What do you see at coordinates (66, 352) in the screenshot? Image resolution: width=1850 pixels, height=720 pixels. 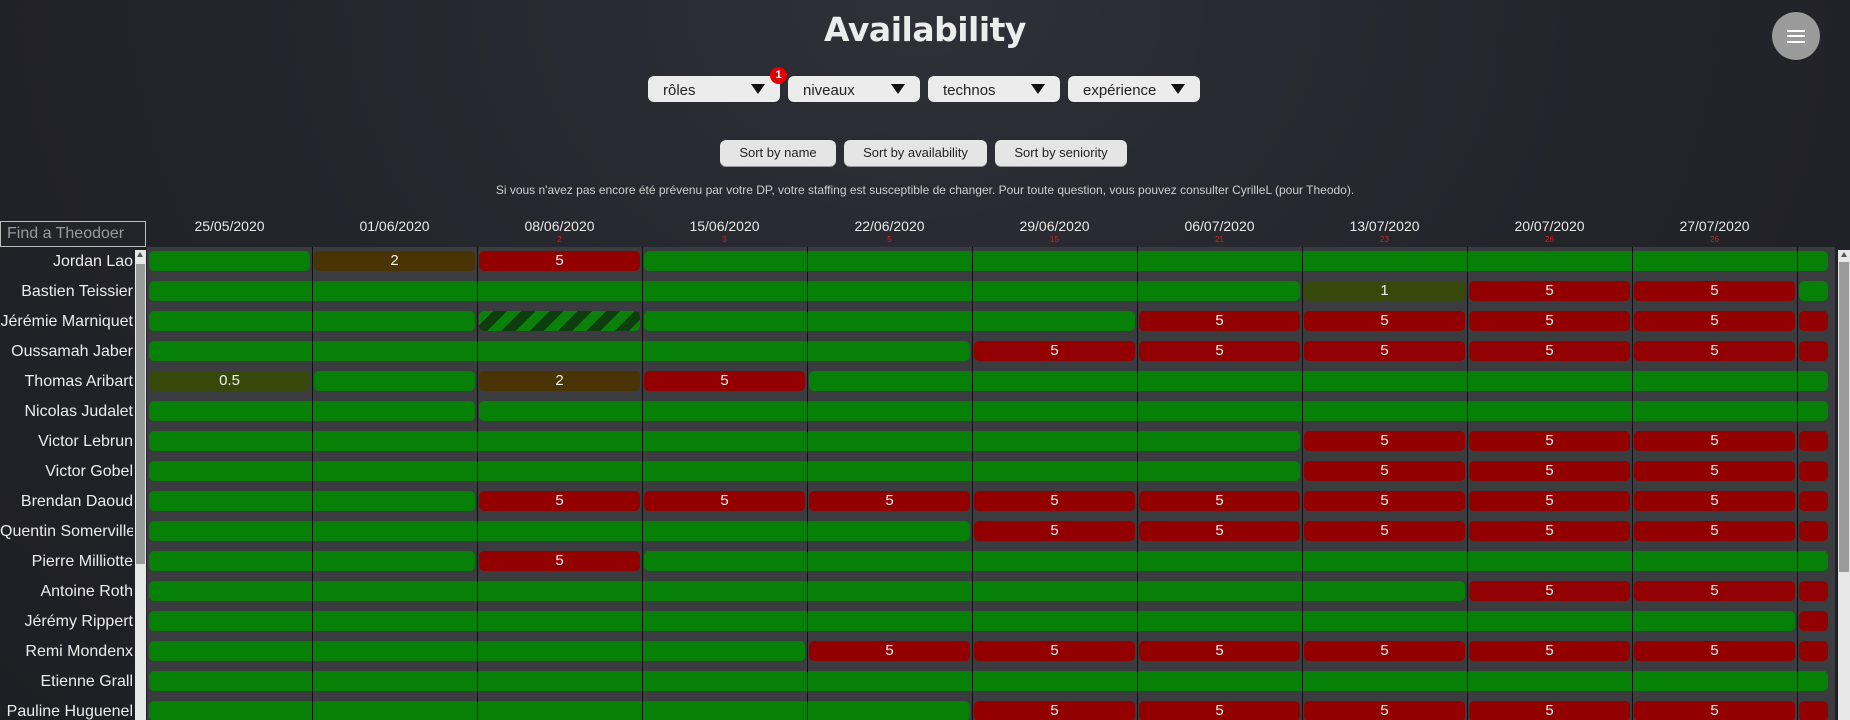 I see `person-name: Oussamah Jaber` at bounding box center [66, 352].